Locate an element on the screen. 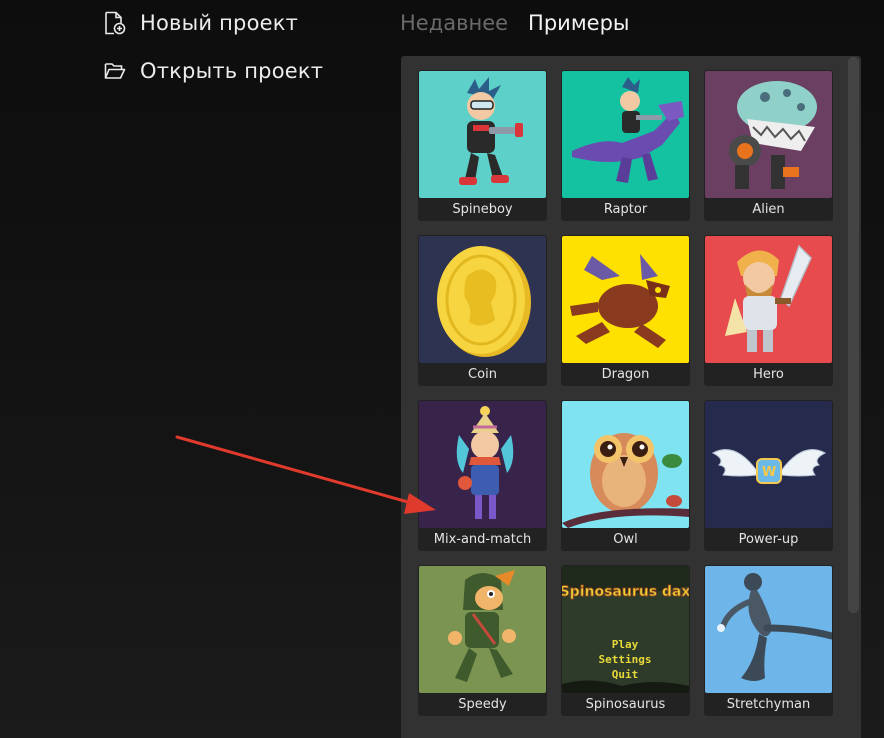 Image resolution: width=884 pixels, height=738 pixels. new-file-icon is located at coordinates (115, 23).